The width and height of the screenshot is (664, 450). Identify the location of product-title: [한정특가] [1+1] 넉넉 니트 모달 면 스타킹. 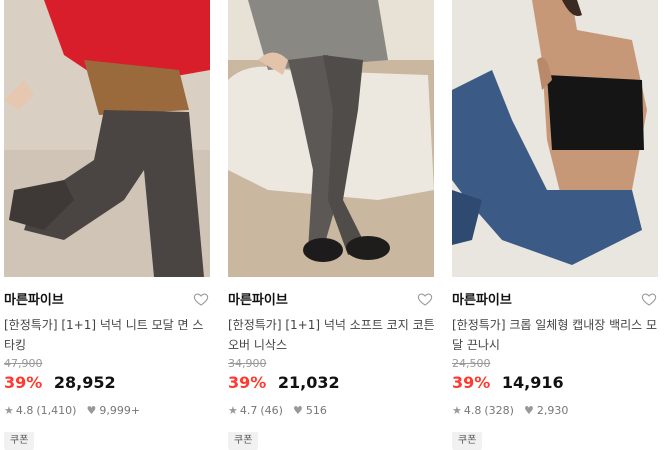
(107, 335).